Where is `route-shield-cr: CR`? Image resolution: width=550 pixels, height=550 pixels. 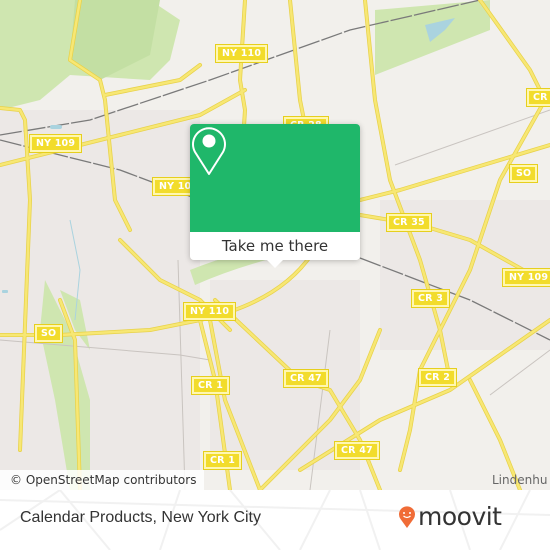 route-shield-cr: CR is located at coordinates (538, 97).